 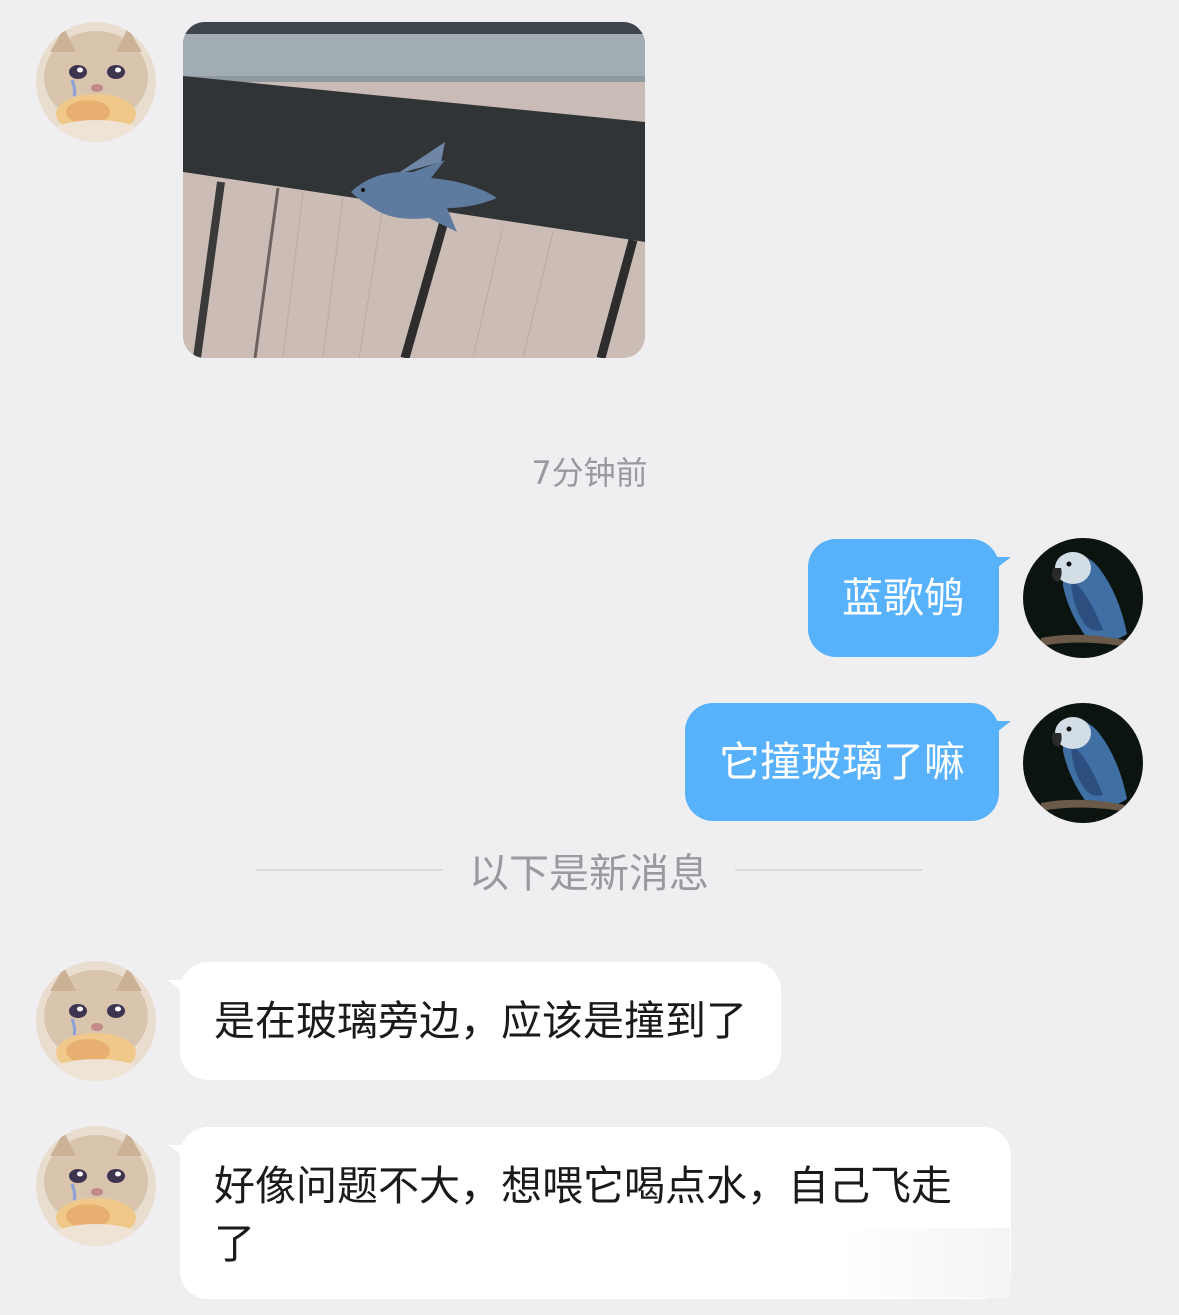 I want to click on outgoing-message-bubble: 它撞玻璃了嘛, so click(x=848, y=762).